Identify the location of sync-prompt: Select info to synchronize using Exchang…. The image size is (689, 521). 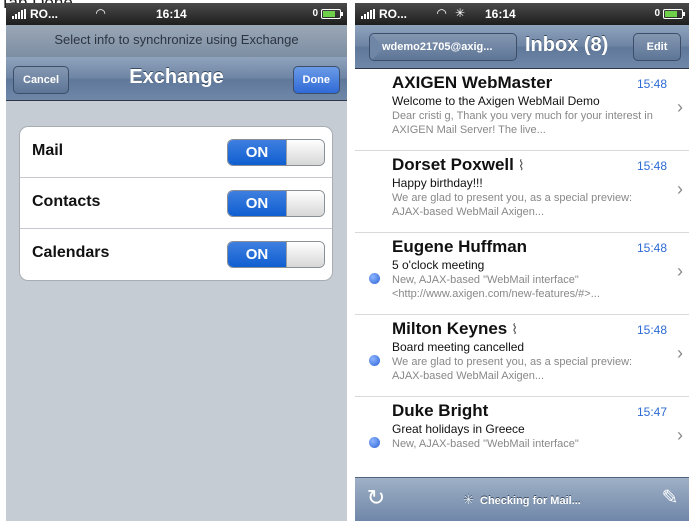
(176, 41).